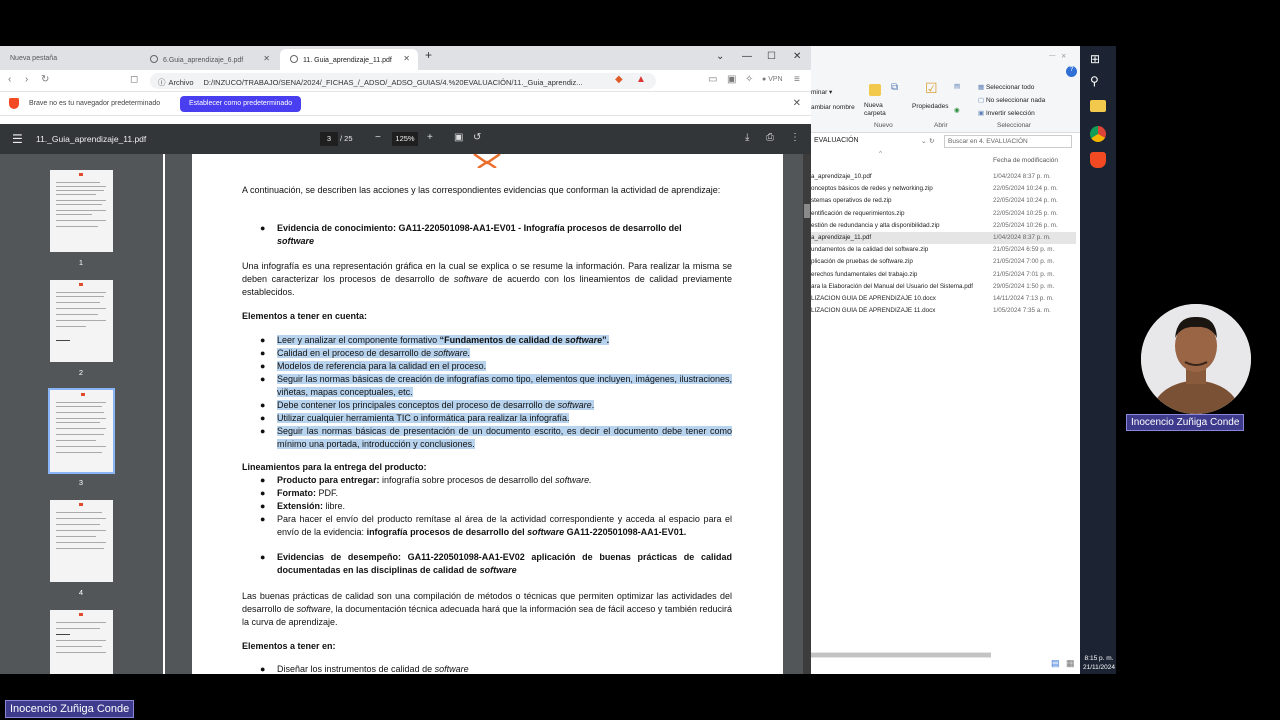 The height and width of the screenshot is (720, 1280). What do you see at coordinates (833, 107) in the screenshot?
I see `rename-button: ambiar nombre` at bounding box center [833, 107].